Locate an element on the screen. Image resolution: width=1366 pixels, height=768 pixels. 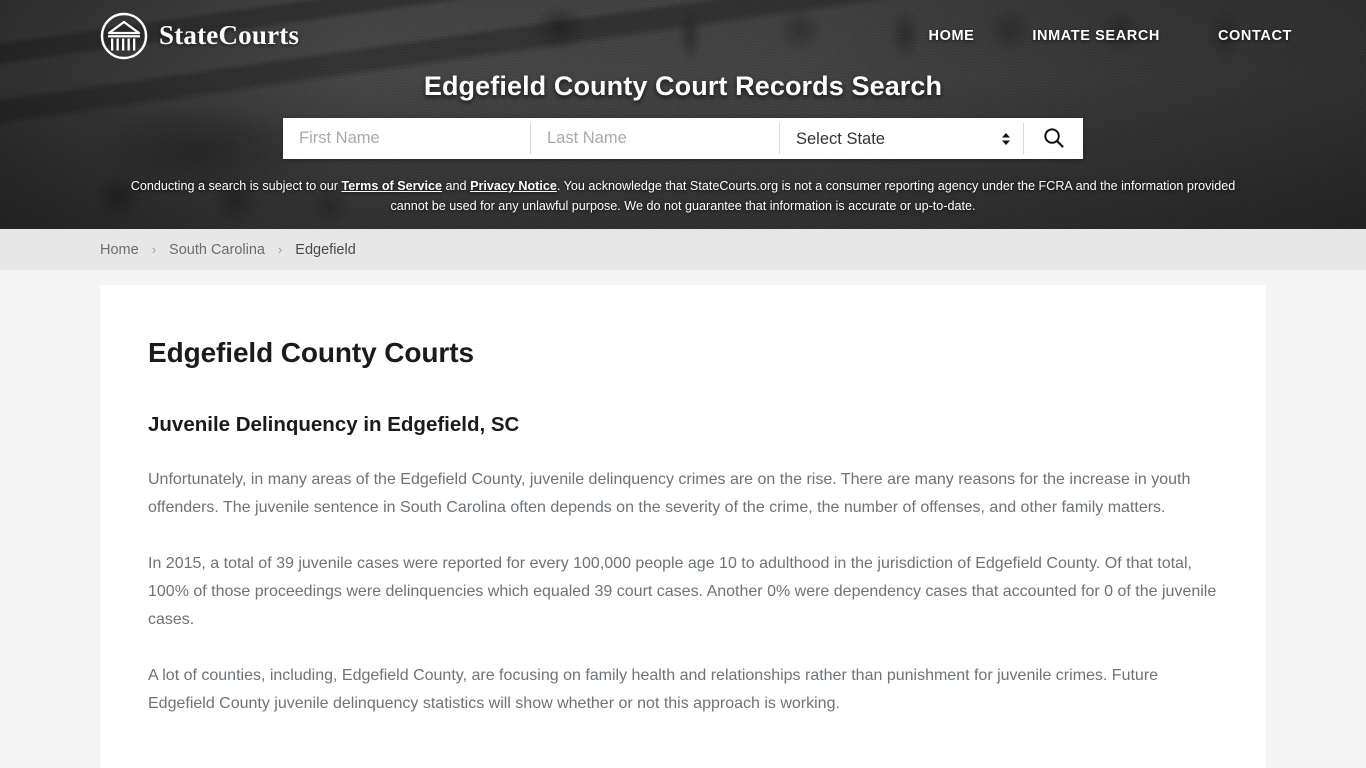
magnifier-icon is located at coordinates (1053, 139).